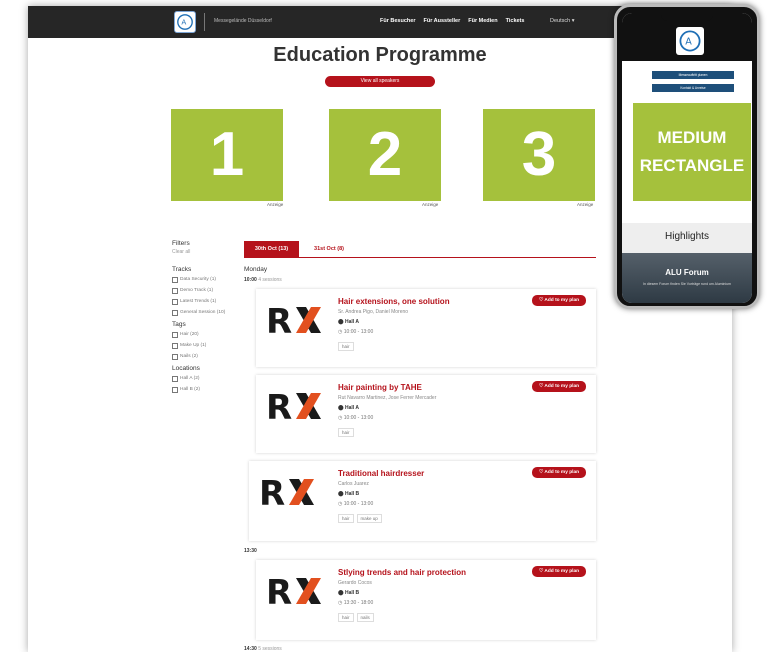 The image size is (775, 652). What do you see at coordinates (381, 473) in the screenshot?
I see `session-title: Traditional hairdresser` at bounding box center [381, 473].